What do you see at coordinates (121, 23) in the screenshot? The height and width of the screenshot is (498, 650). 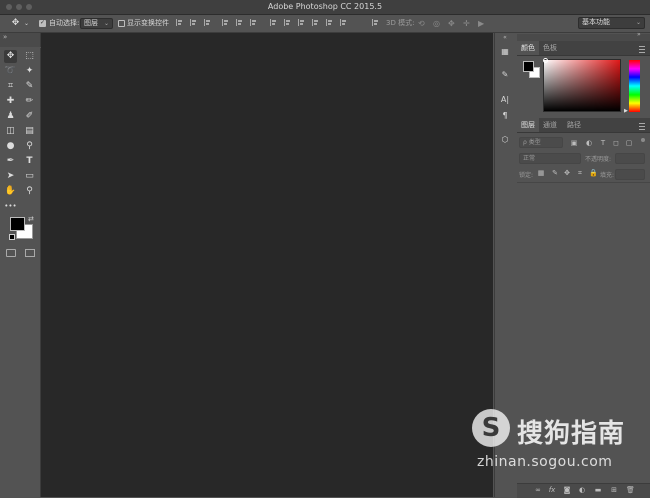 I see `show-transform-checkbox` at bounding box center [121, 23].